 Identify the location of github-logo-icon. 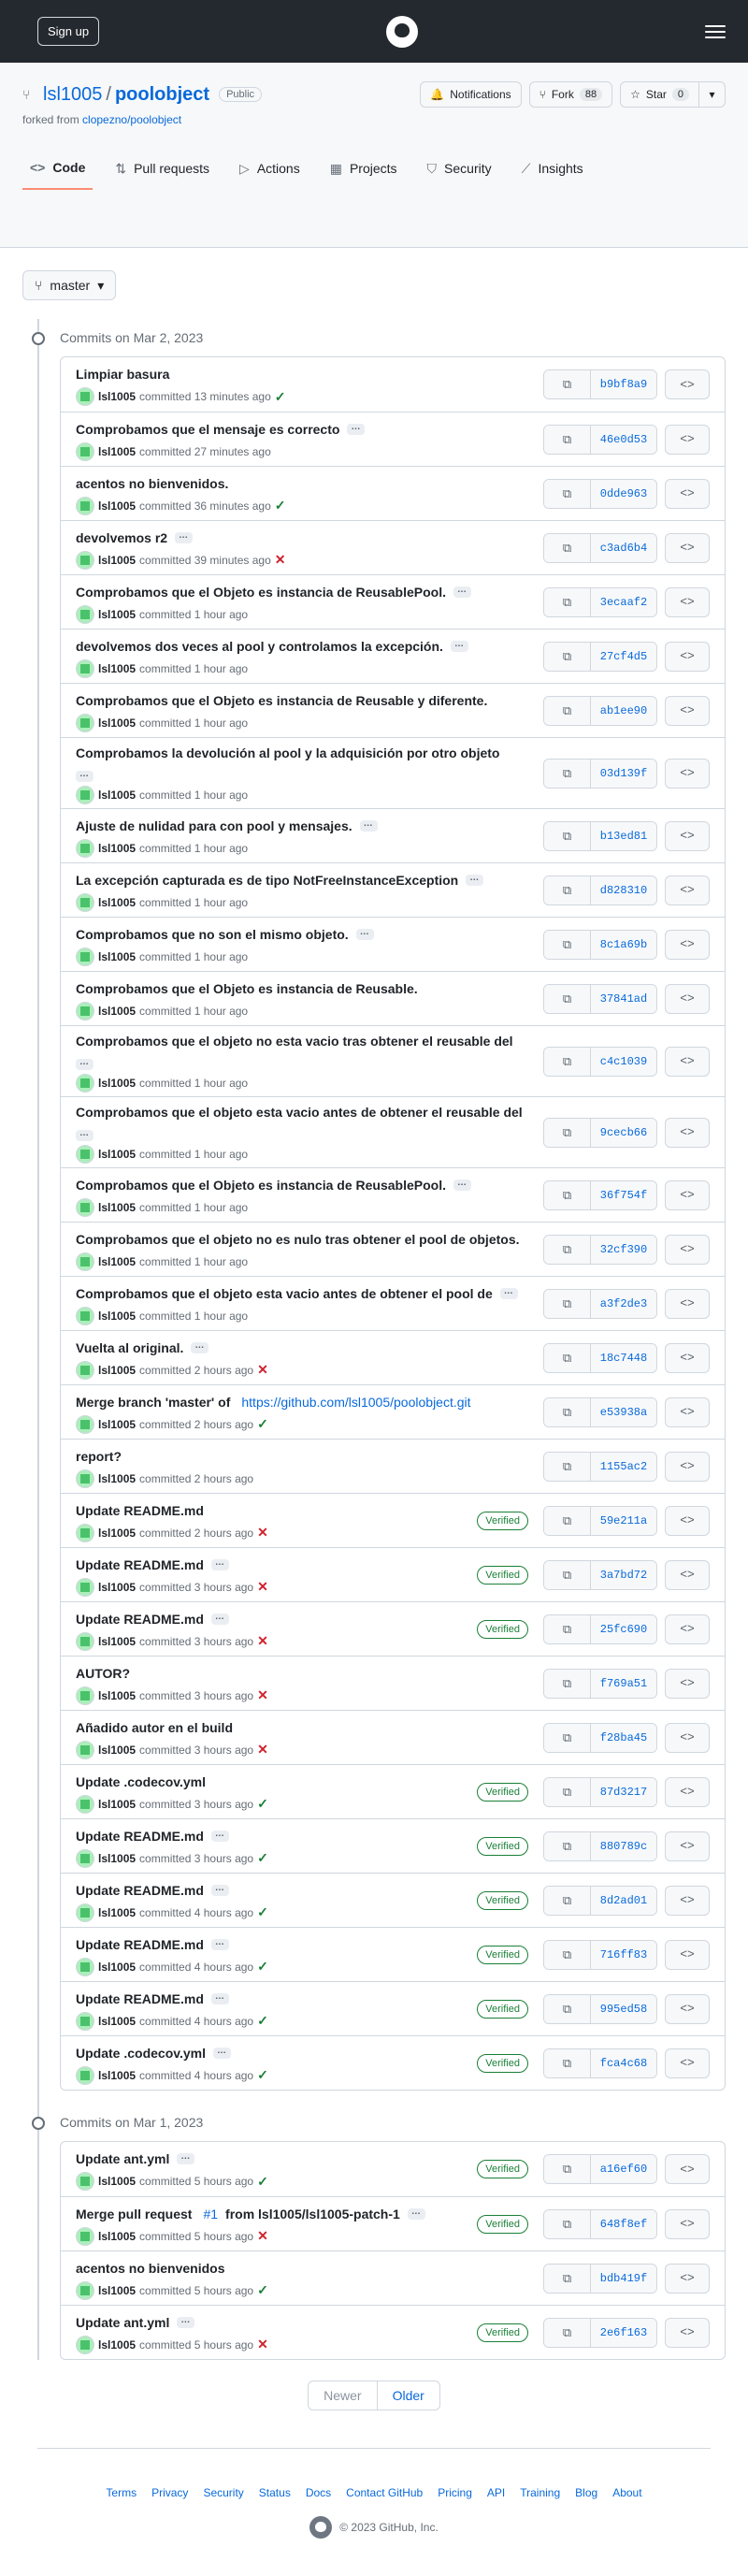
(403, 31).